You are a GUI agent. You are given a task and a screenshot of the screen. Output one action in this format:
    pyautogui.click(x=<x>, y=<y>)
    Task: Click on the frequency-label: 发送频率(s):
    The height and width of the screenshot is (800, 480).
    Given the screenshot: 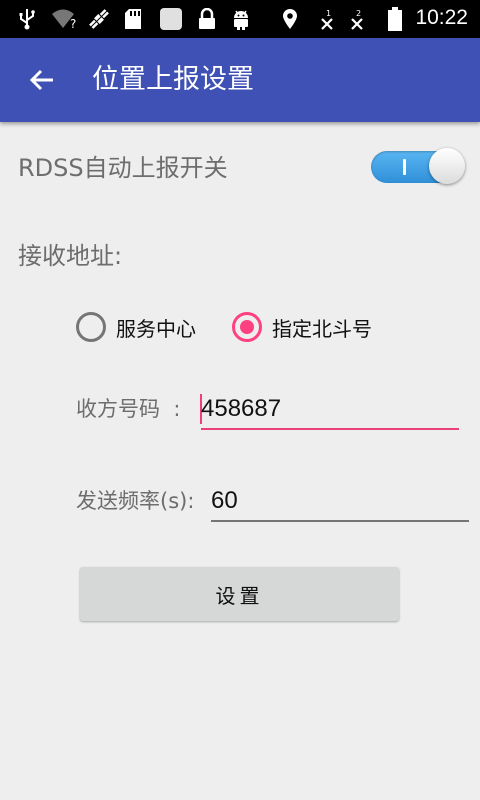 What is the action you would take?
    pyautogui.click(x=135, y=501)
    